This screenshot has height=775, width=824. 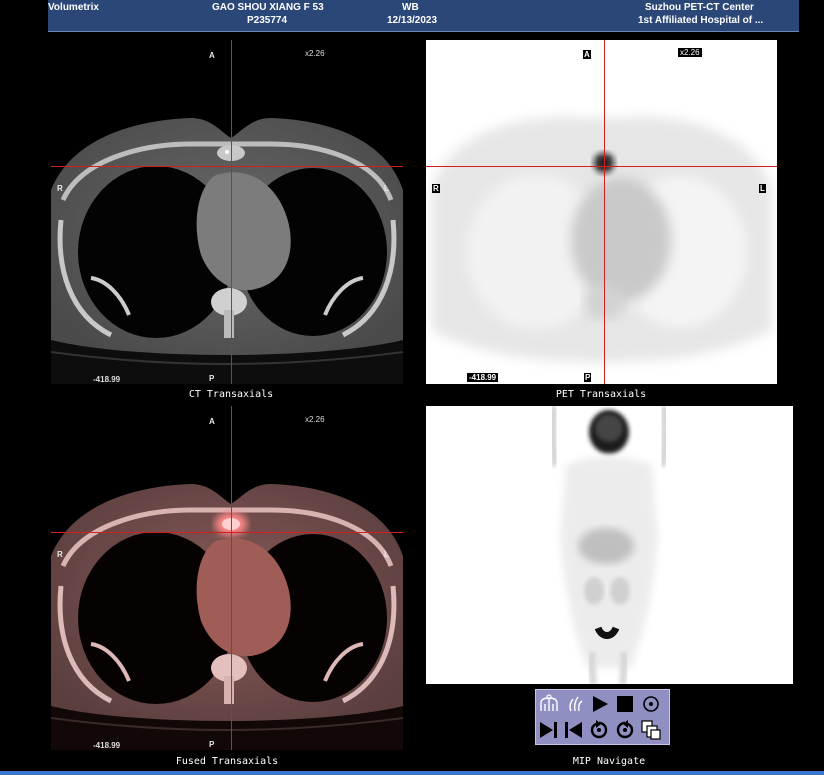 What do you see at coordinates (549, 730) in the screenshot?
I see `skip-forward-icon` at bounding box center [549, 730].